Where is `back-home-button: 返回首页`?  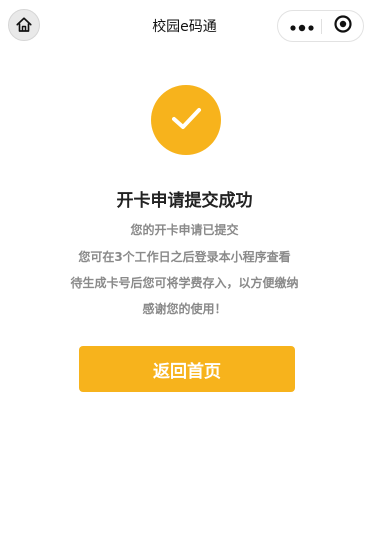
back-home-button: 返回首页 is located at coordinates (187, 369).